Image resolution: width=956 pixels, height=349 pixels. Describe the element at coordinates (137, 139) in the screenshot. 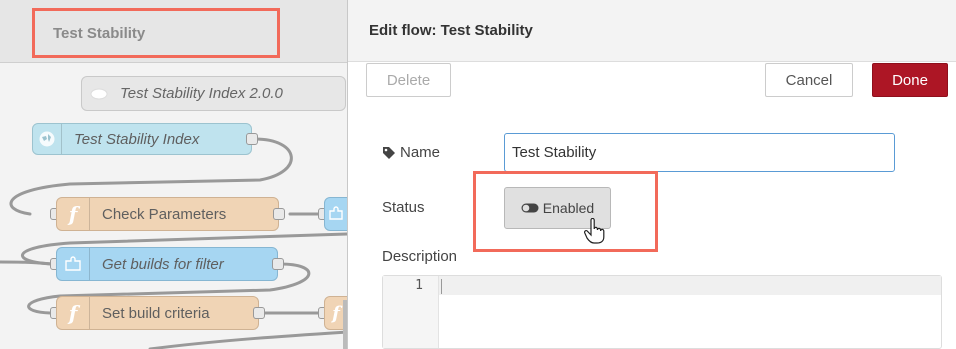

I see `node-label: Test Stability Index` at that location.